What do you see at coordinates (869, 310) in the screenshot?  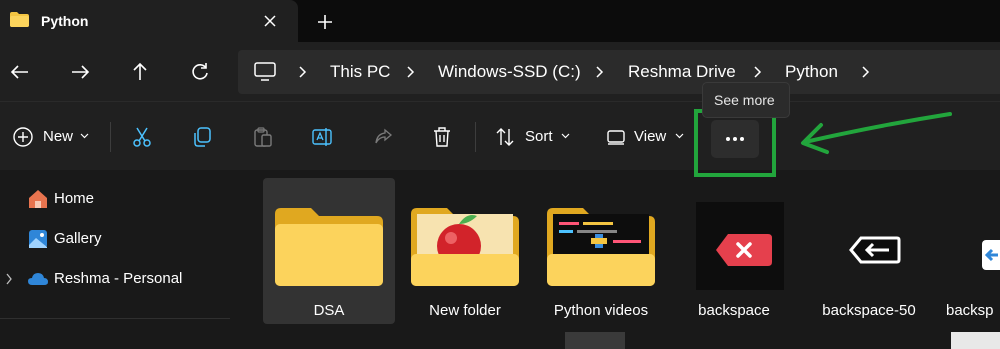 I see `file-name: backspace-50` at bounding box center [869, 310].